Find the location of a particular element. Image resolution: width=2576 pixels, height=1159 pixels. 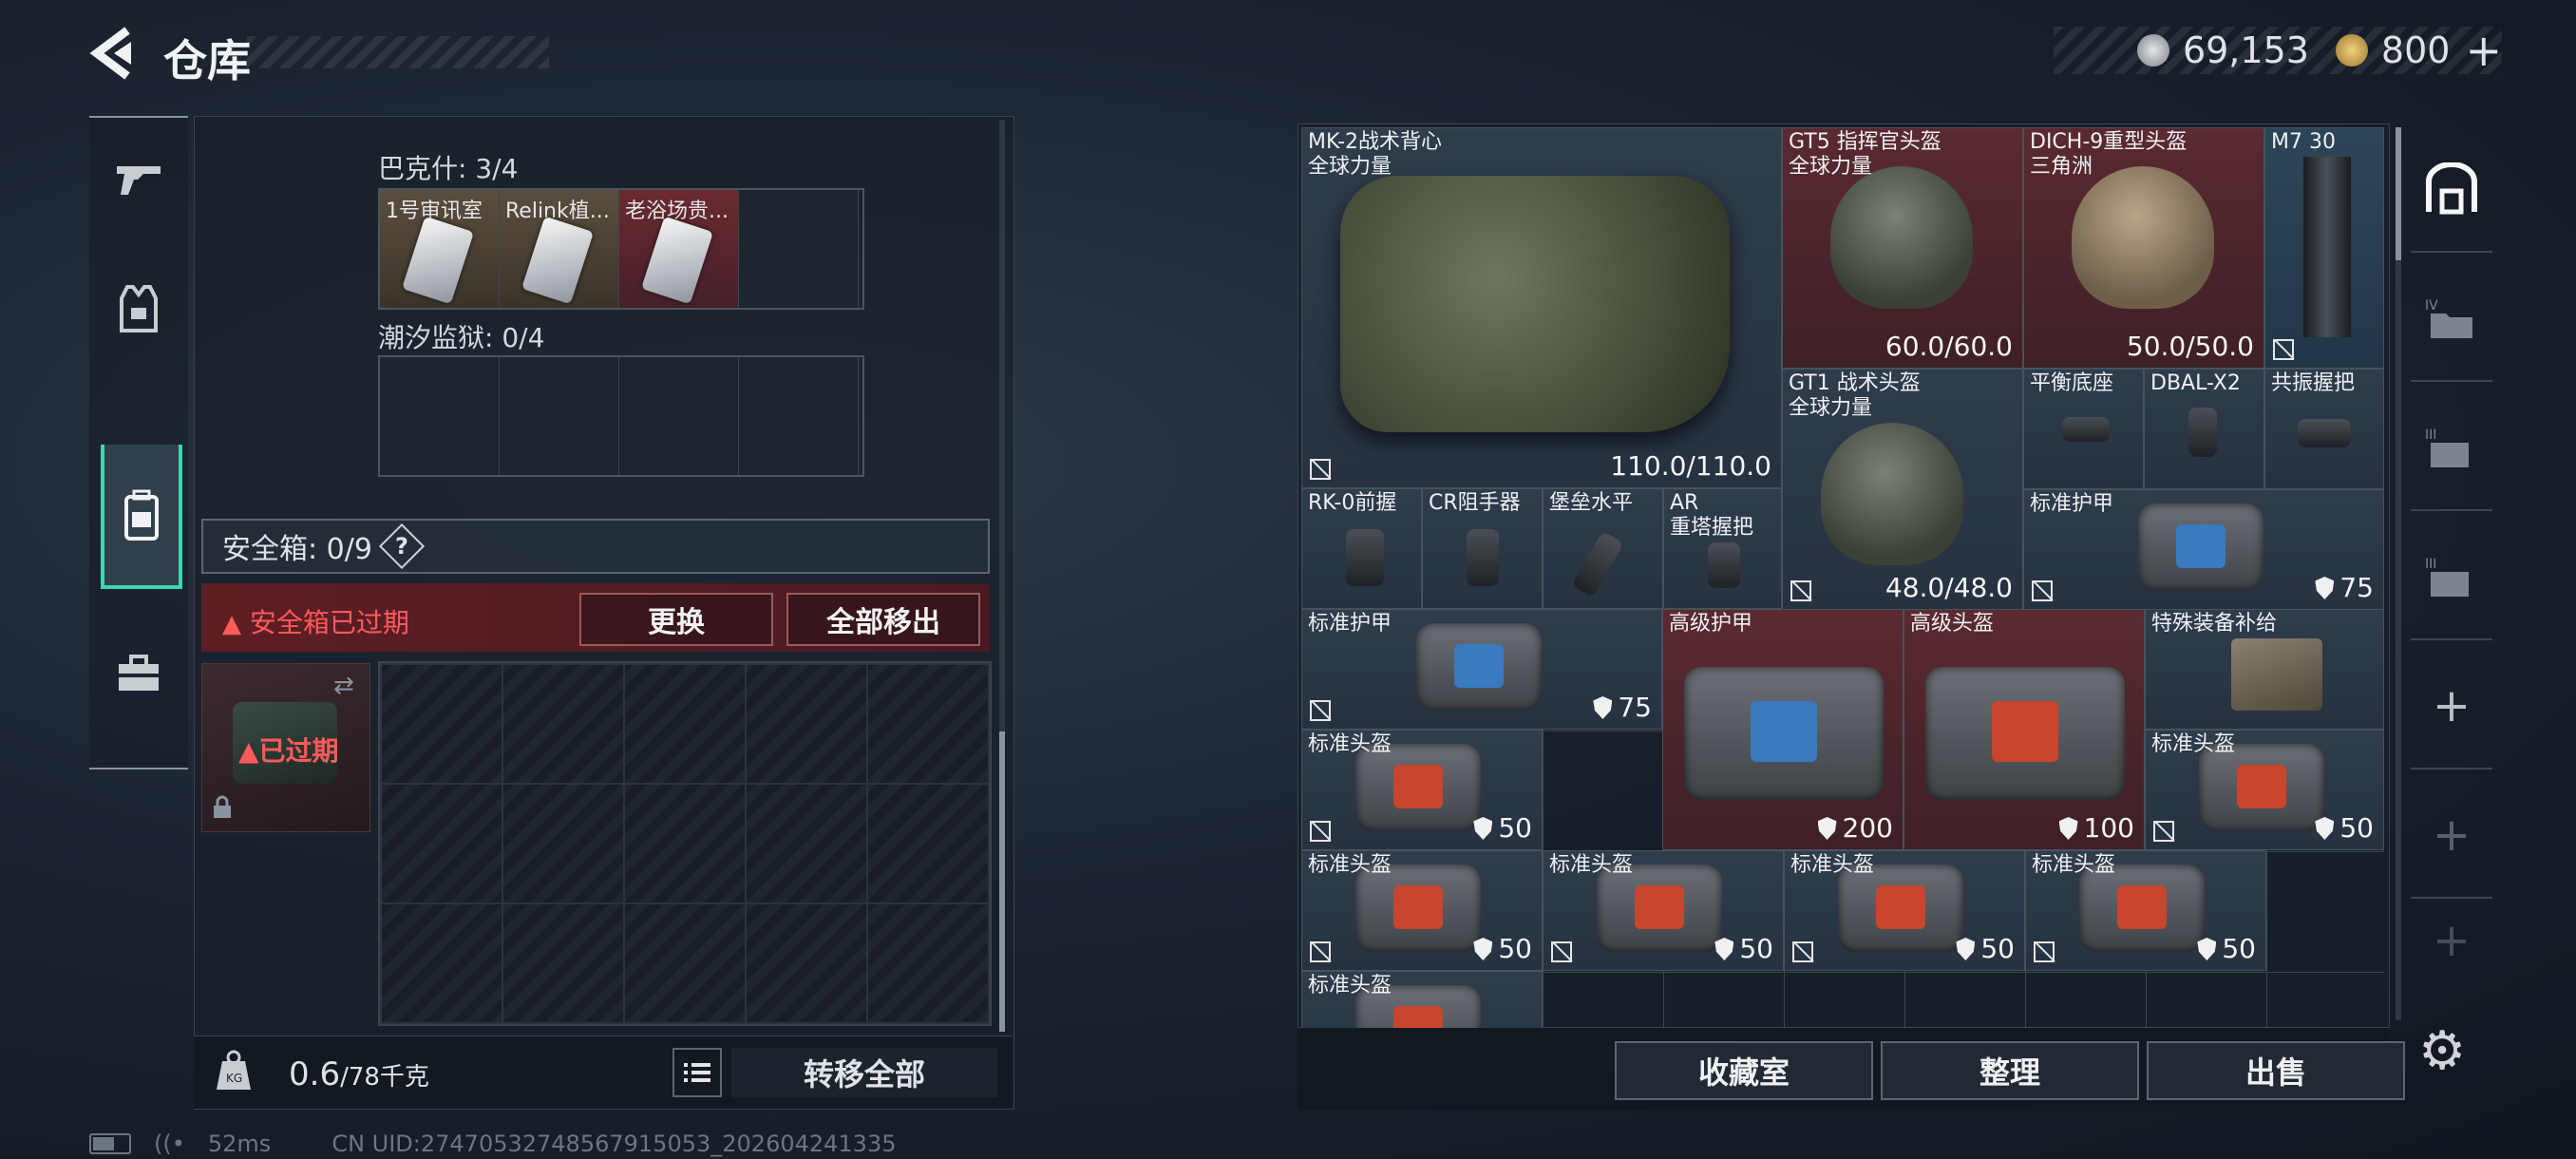

item-armor-value: 200 is located at coordinates (1855, 828).